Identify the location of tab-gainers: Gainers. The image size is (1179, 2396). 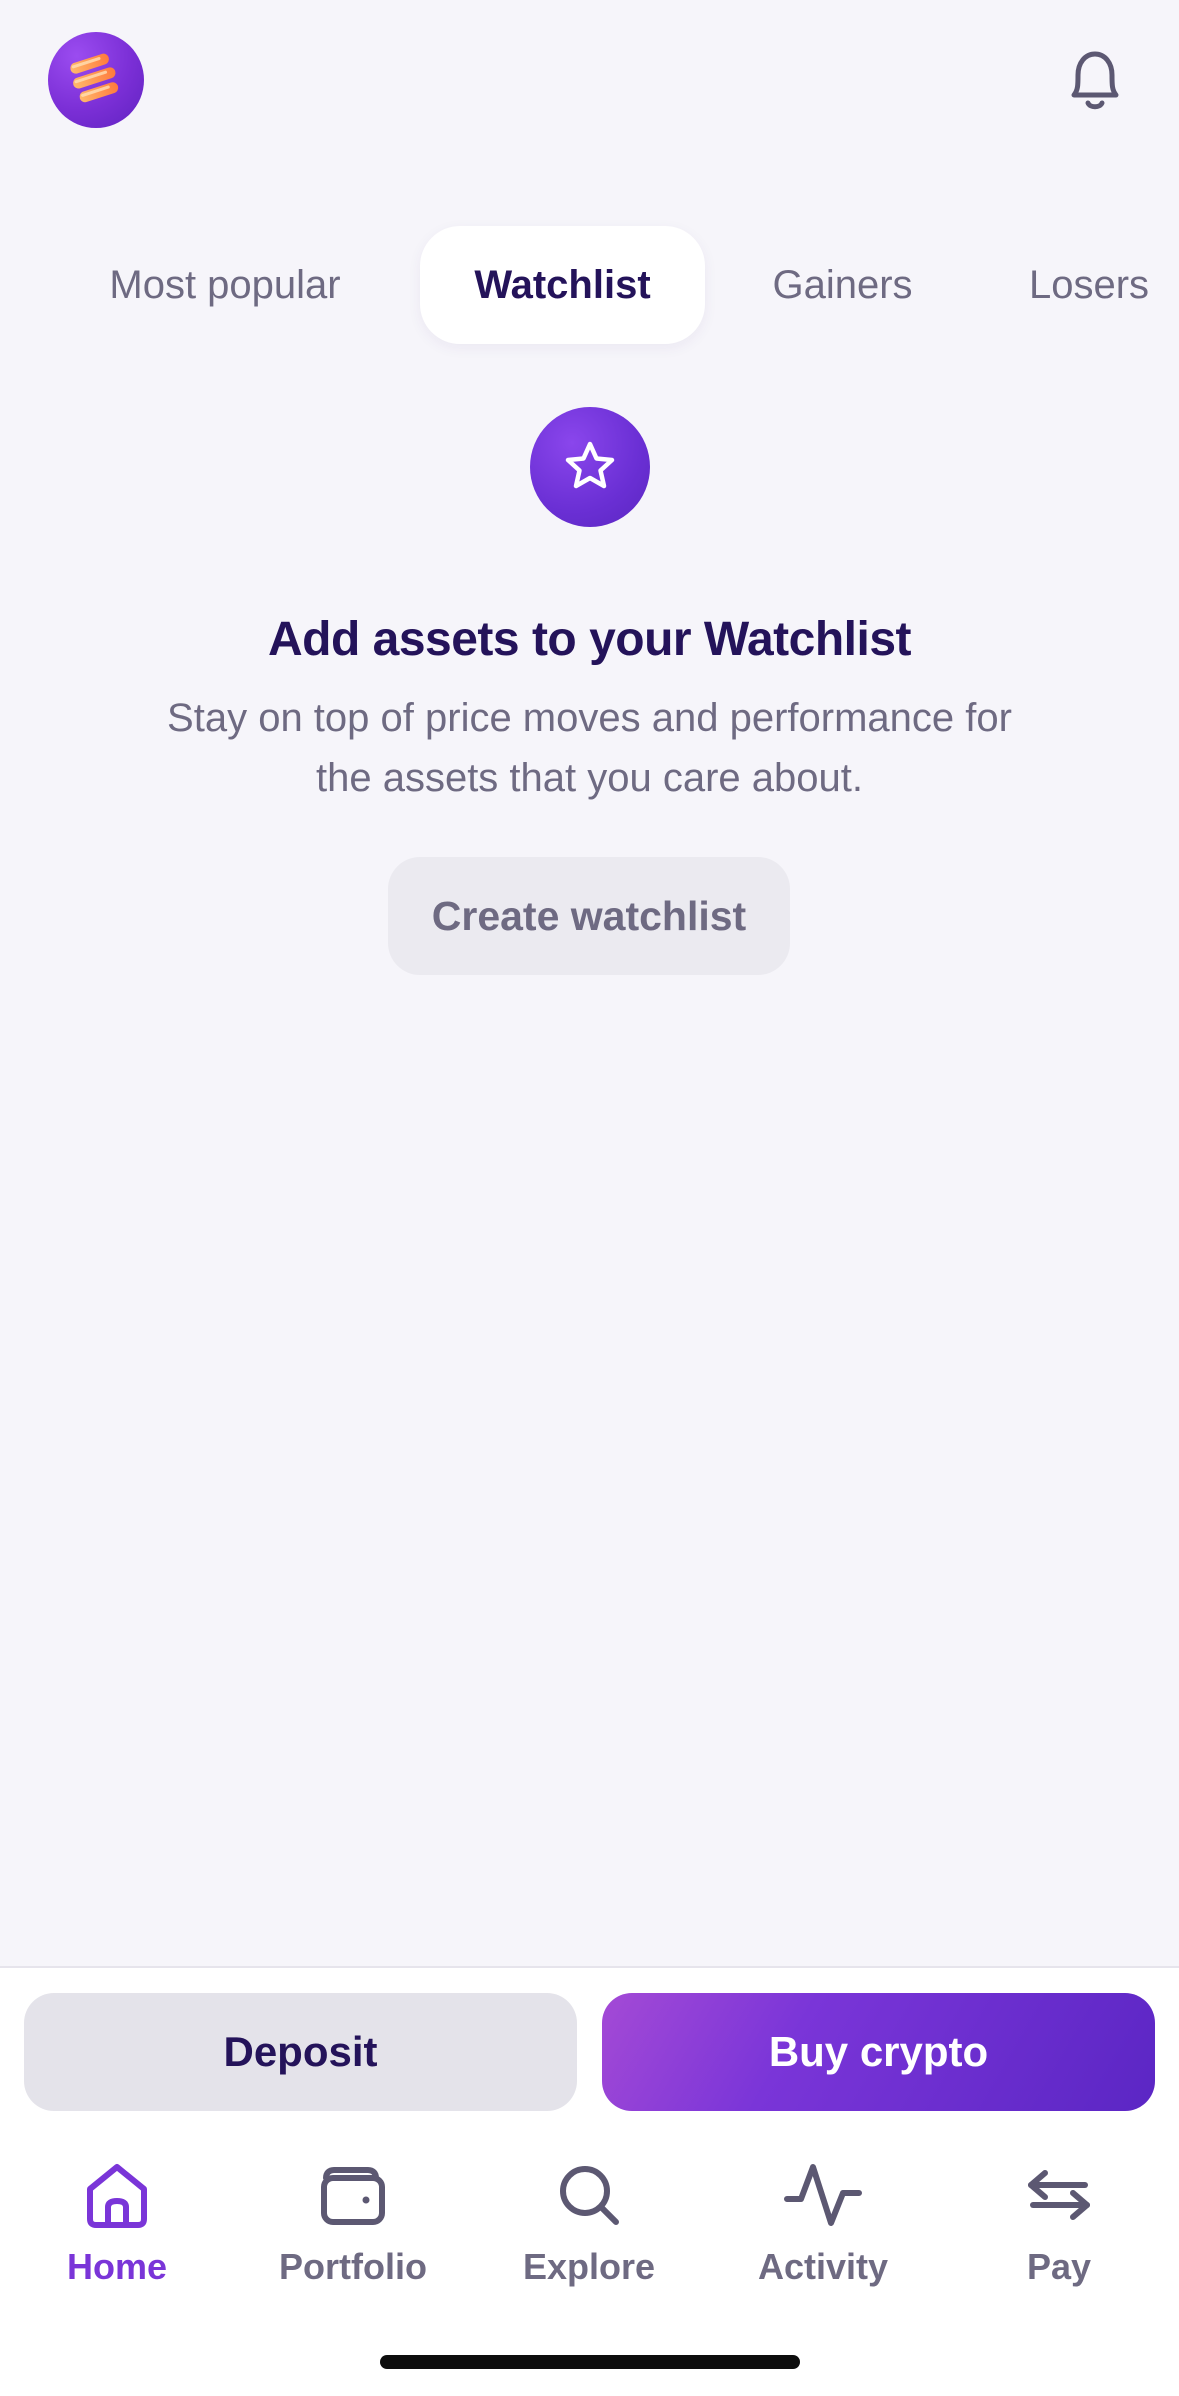
(842, 285).